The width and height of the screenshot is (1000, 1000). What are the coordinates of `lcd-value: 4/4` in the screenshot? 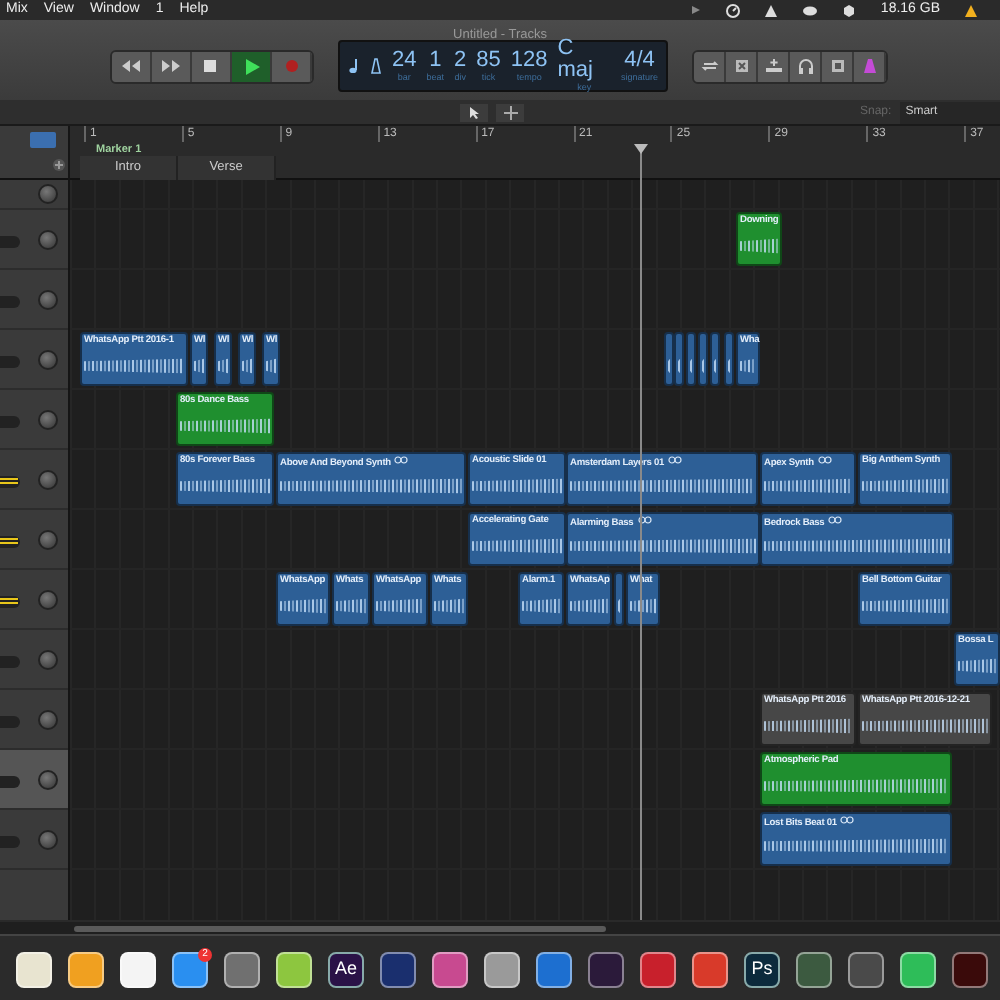 It's located at (639, 60).